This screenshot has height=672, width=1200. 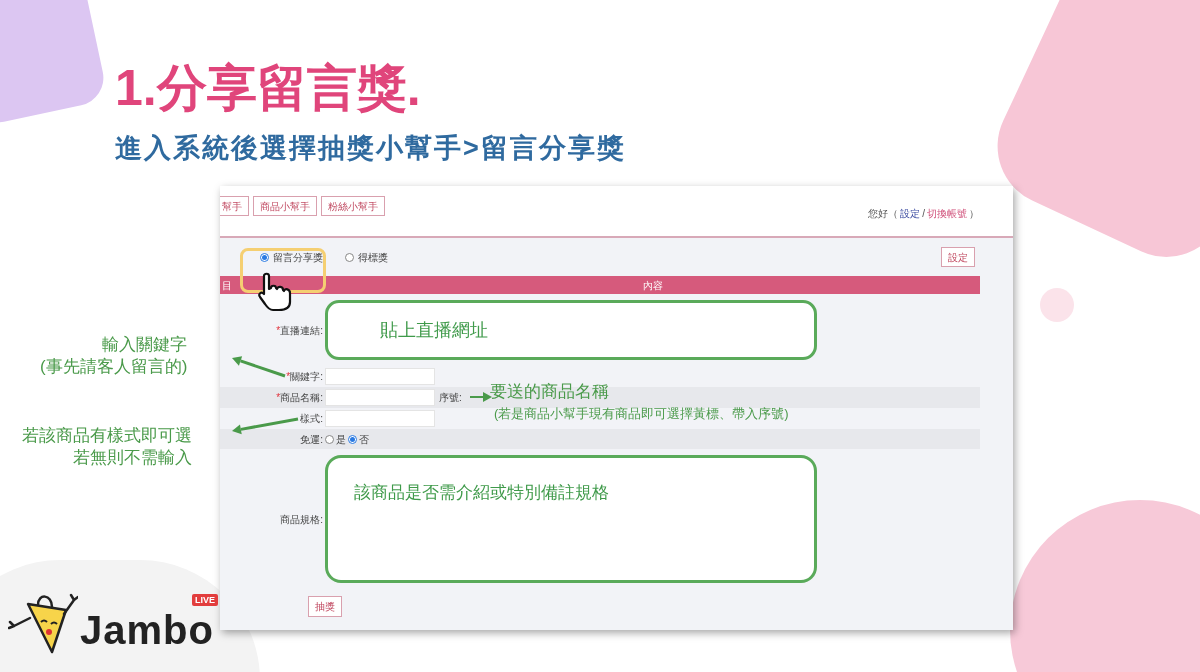 I want to click on field-label: 免運:, so click(x=311, y=439).